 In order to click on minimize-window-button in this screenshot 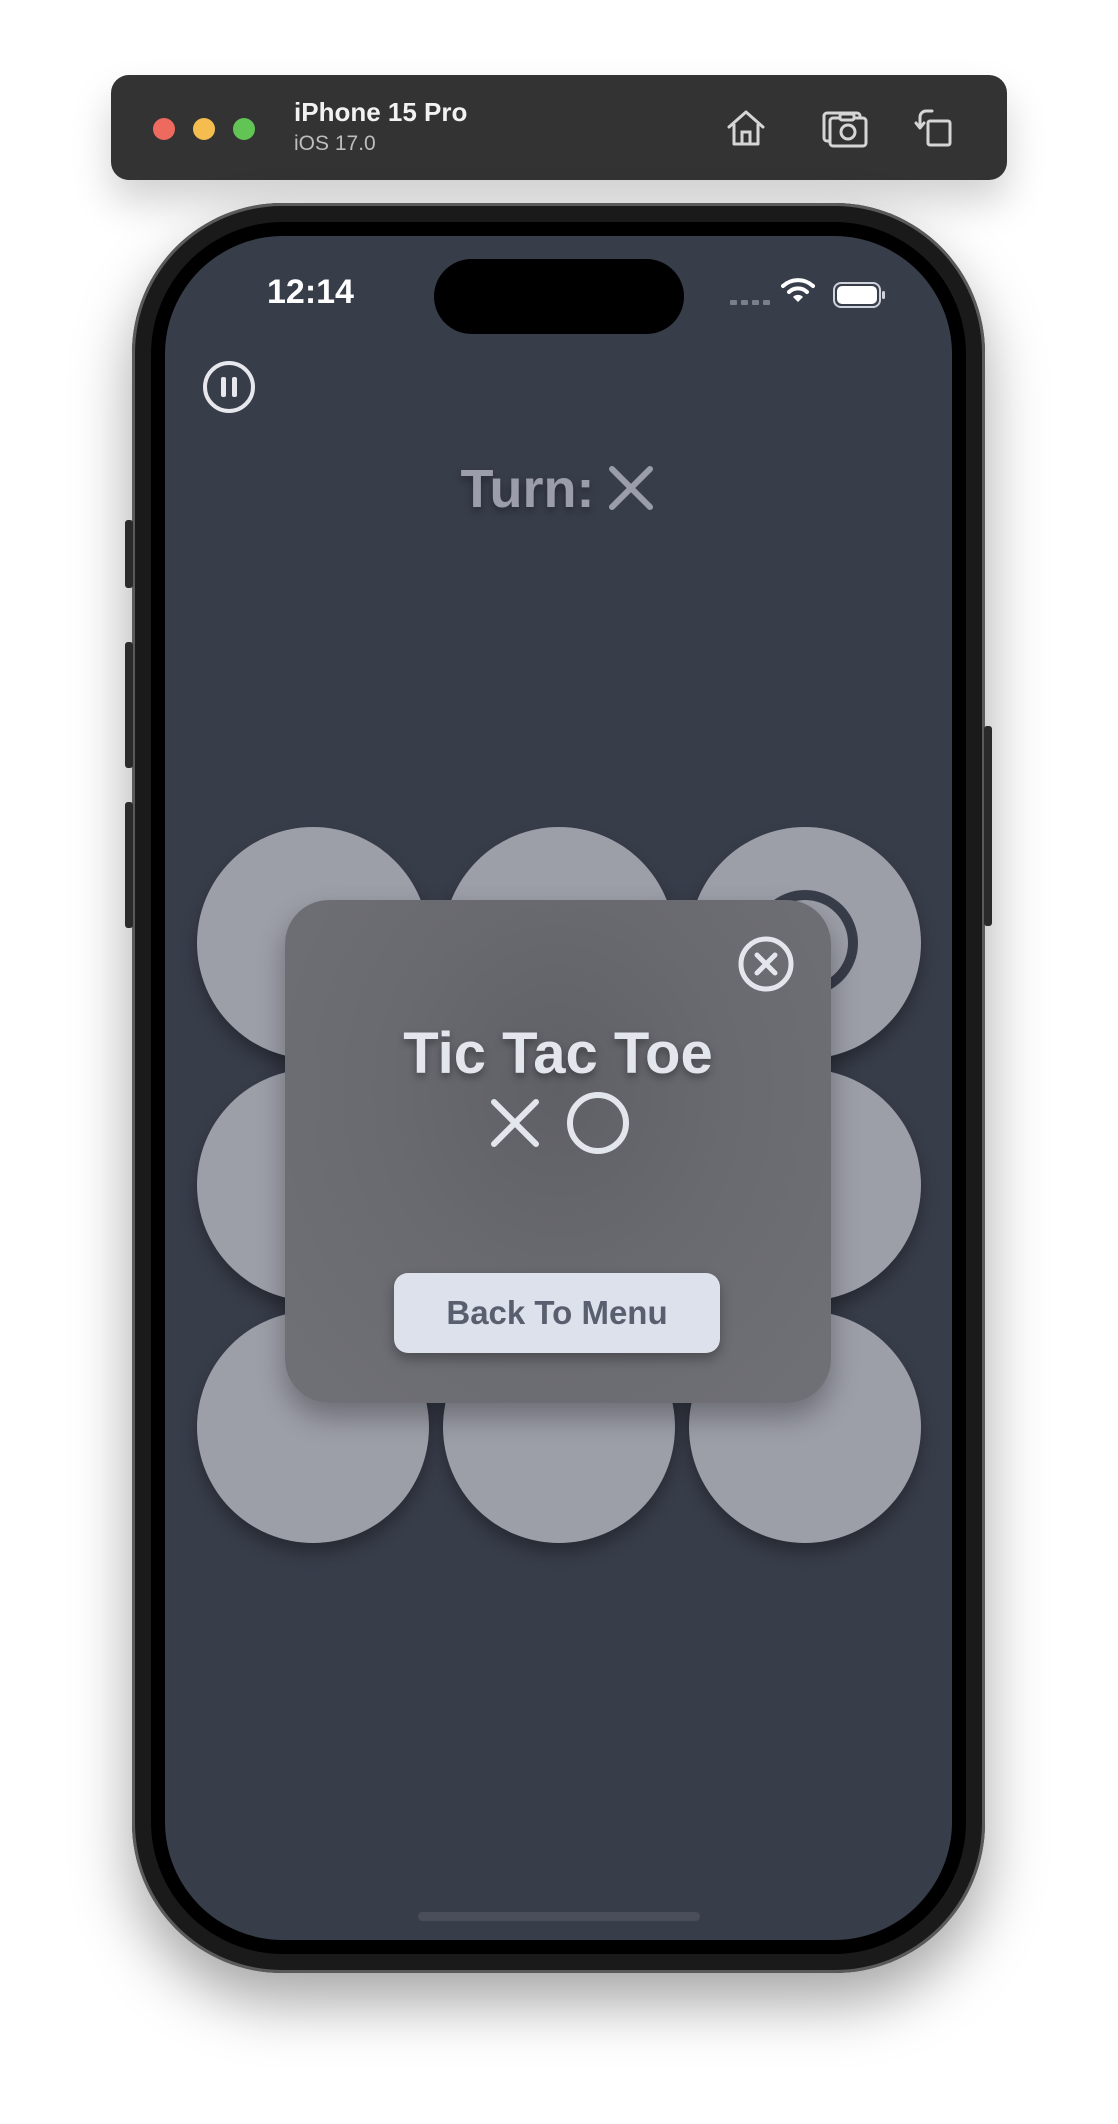, I will do `click(204, 129)`.